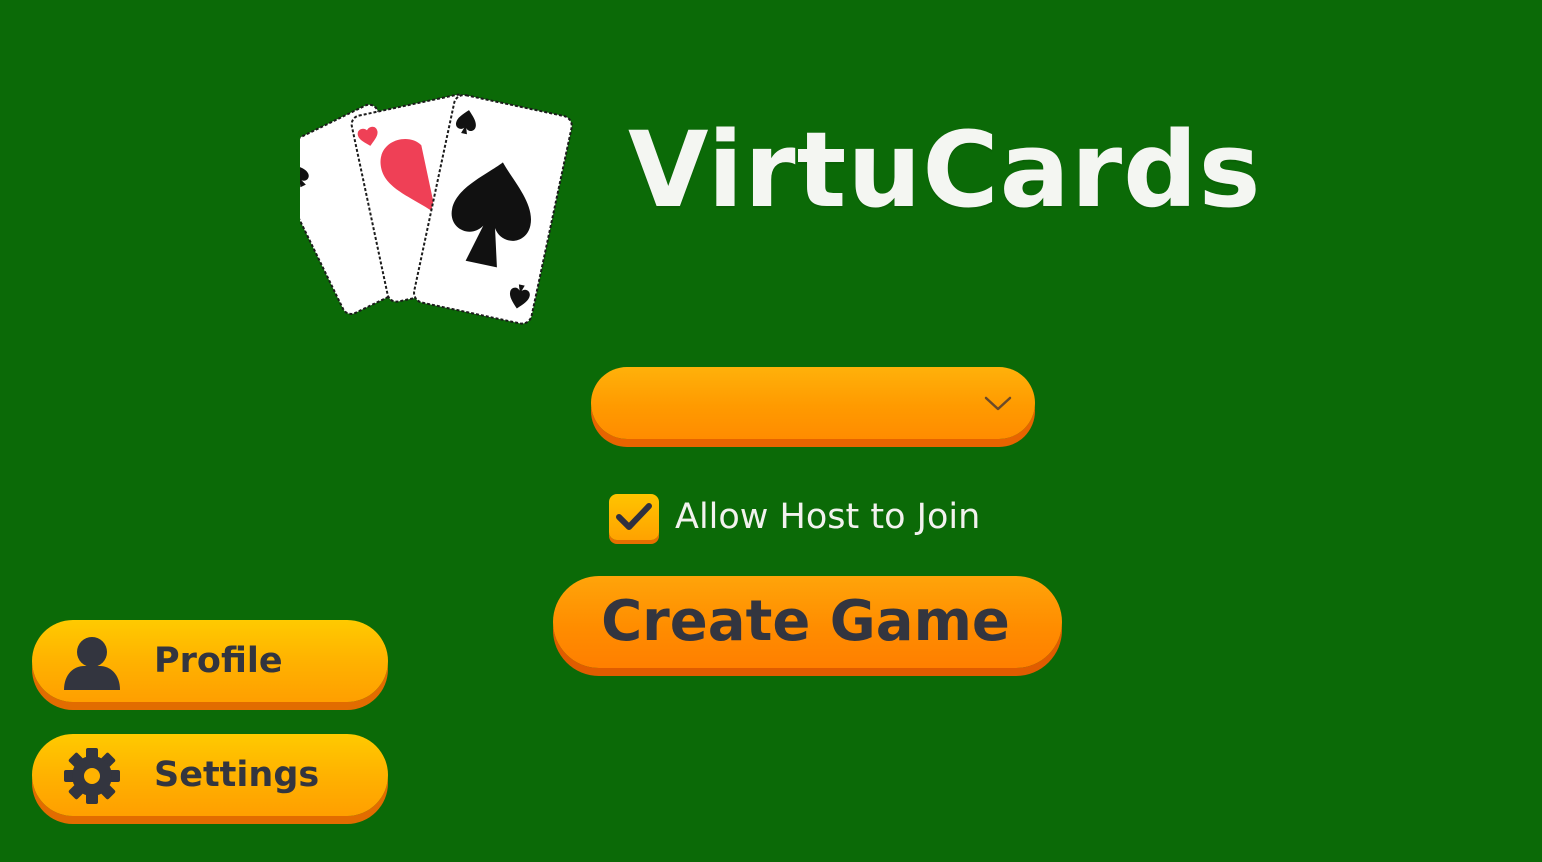 This screenshot has height=862, width=1542. I want to click on profile-button: Profile, so click(210, 661).